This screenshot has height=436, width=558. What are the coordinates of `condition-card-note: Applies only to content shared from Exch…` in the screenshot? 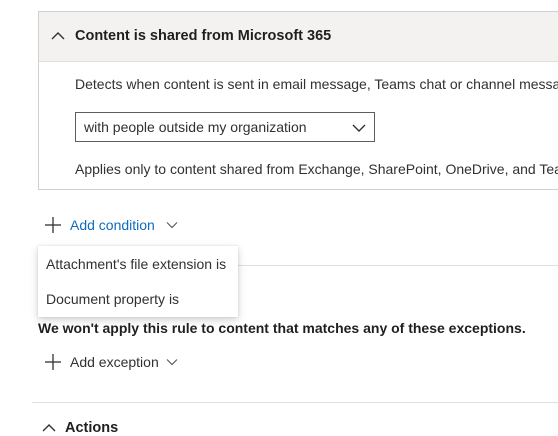 It's located at (316, 169).